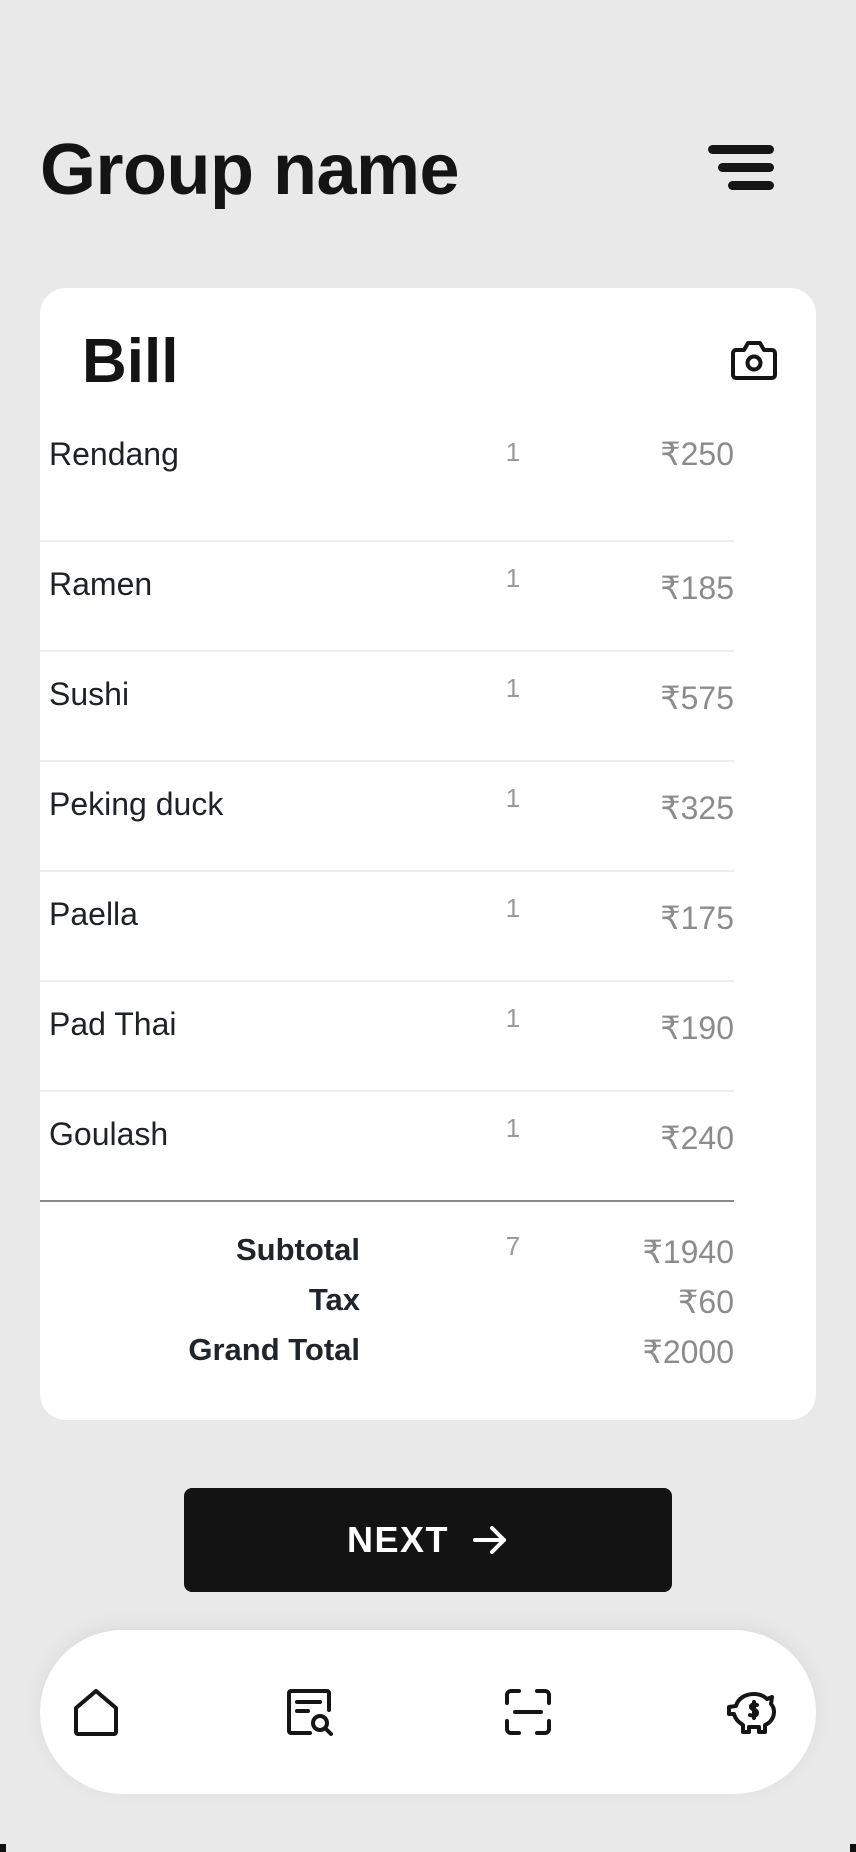  What do you see at coordinates (697, 588) in the screenshot?
I see `item-price: ₹185` at bounding box center [697, 588].